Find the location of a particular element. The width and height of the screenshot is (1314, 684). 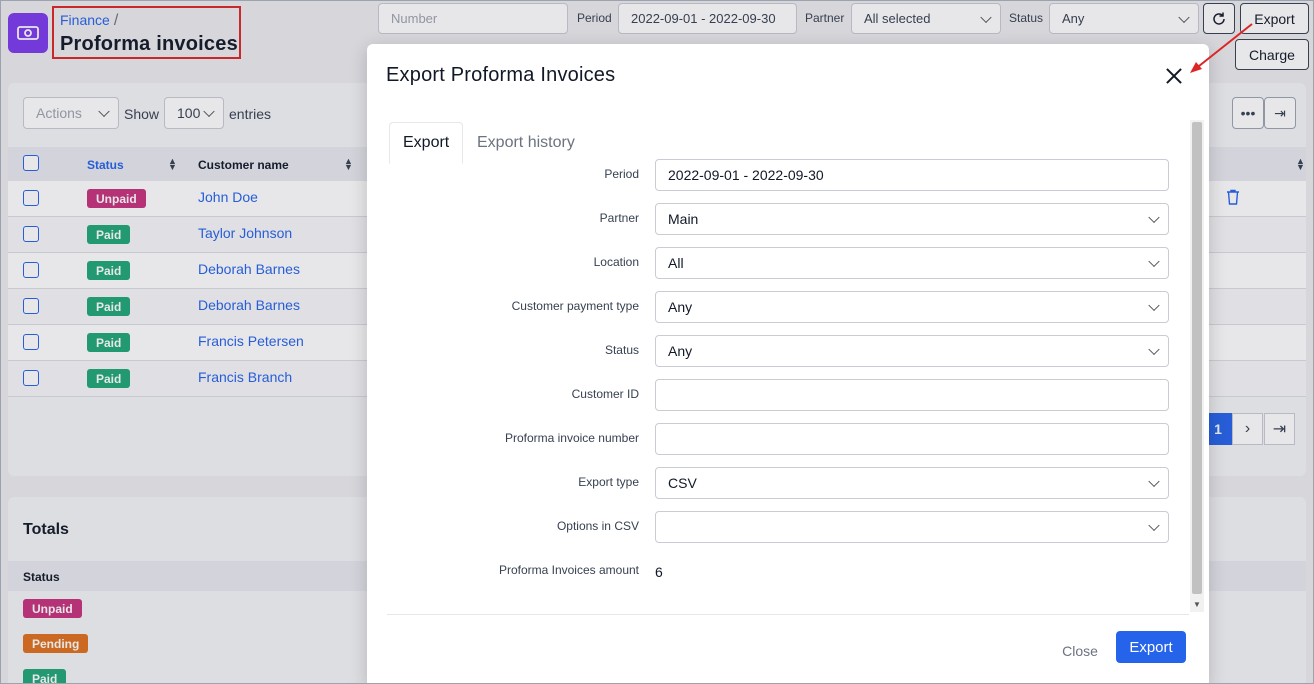

location-value: All is located at coordinates (676, 263).